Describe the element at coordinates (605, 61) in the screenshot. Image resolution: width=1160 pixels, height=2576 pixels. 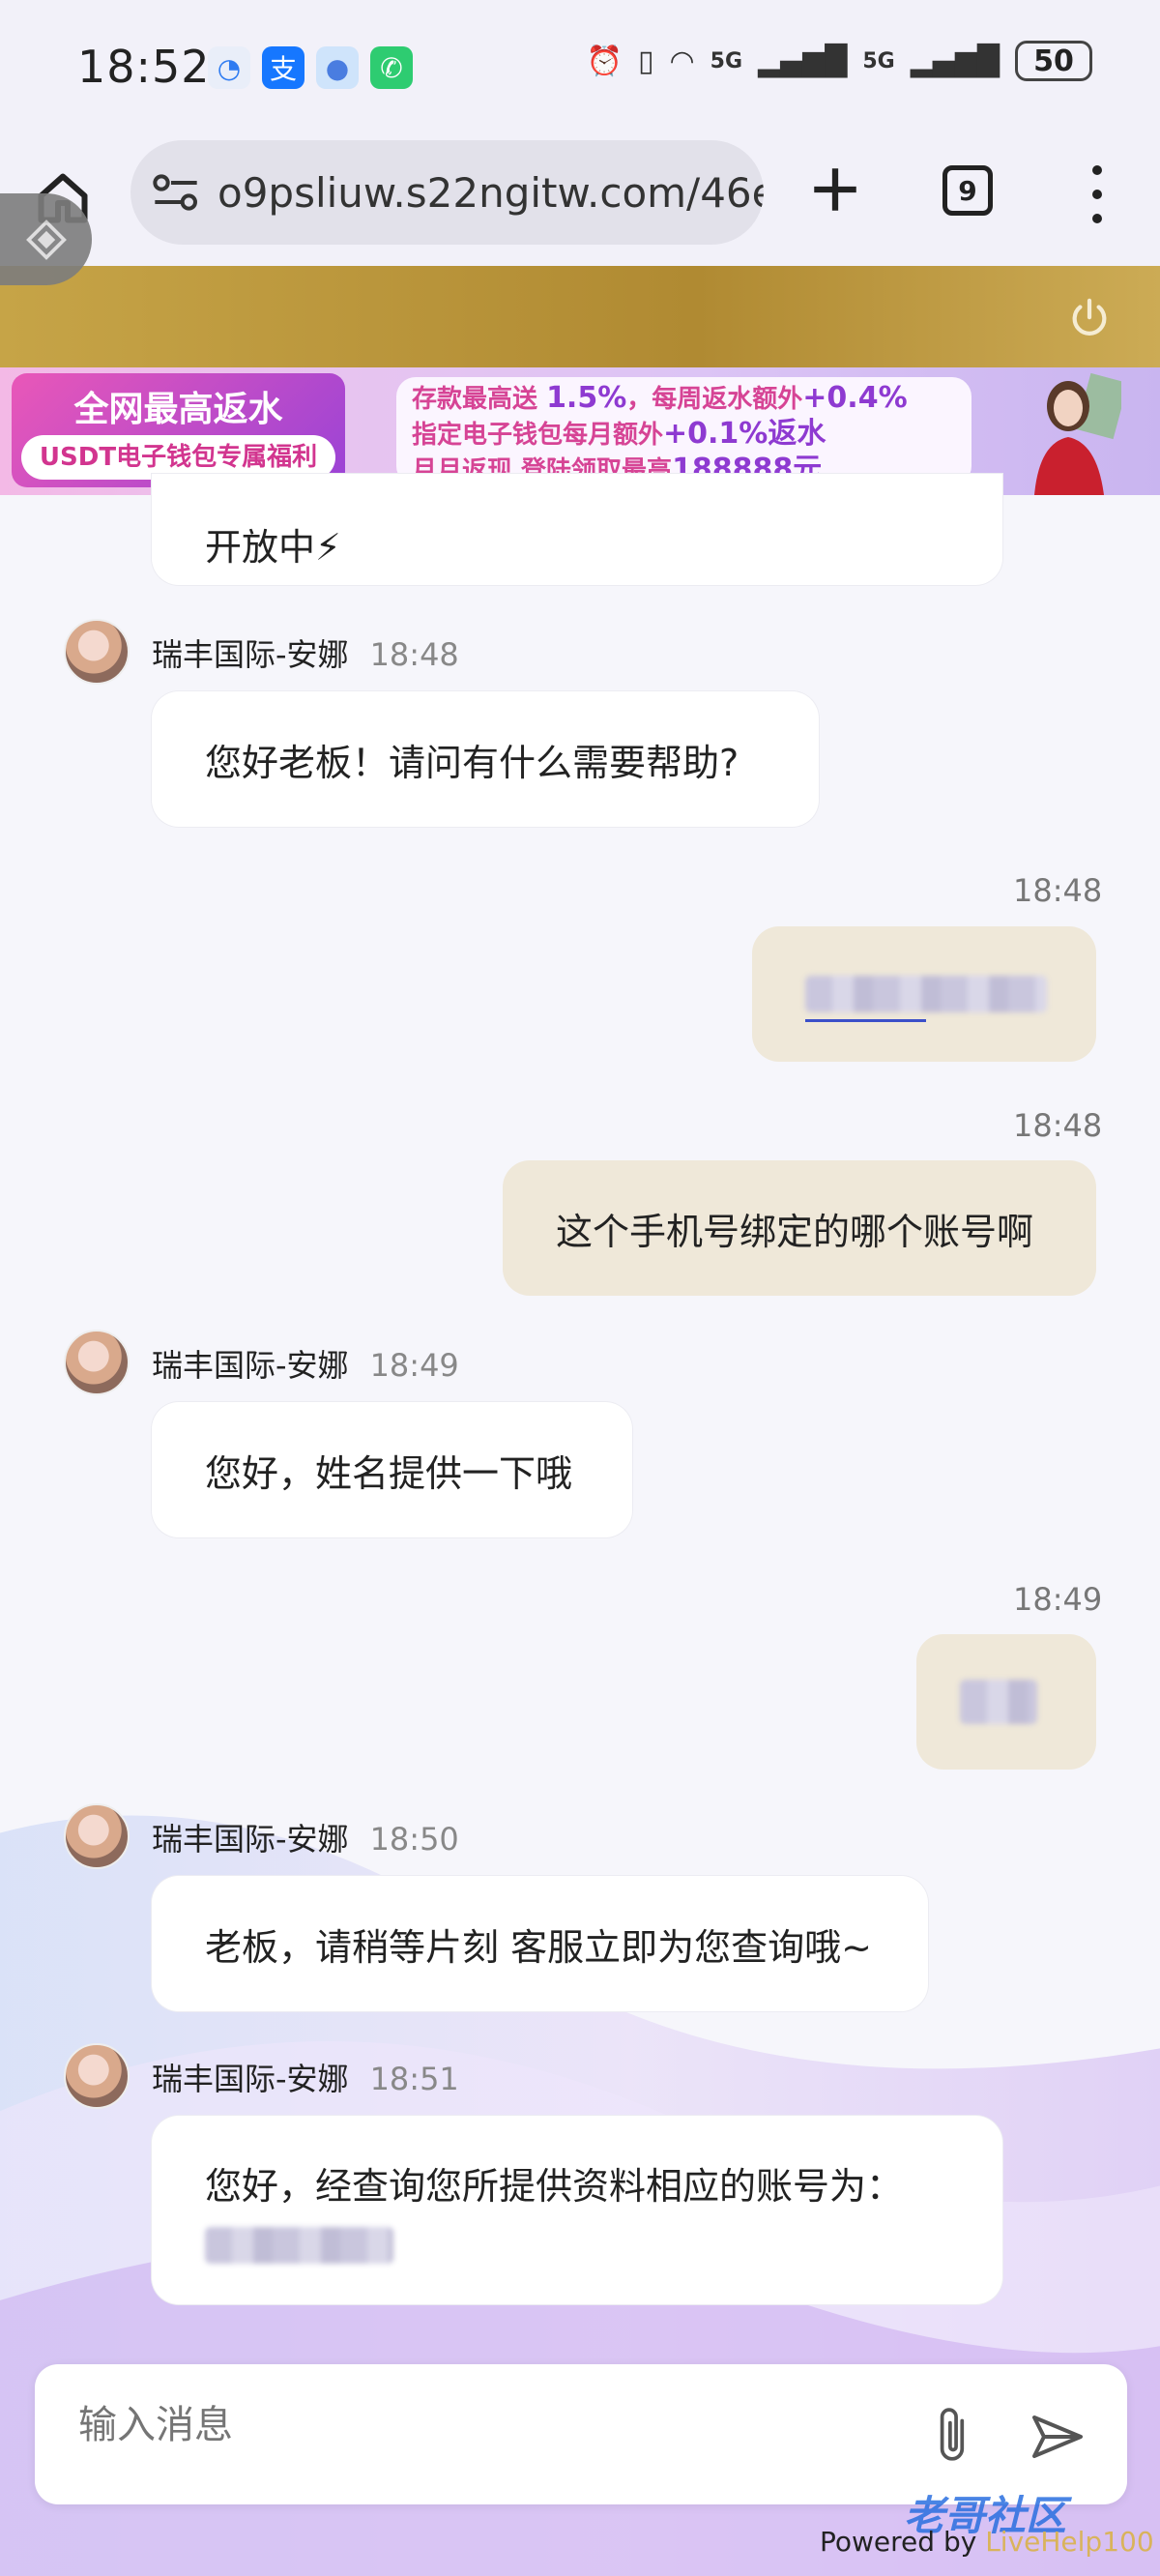
I see `alarm-icon: ⏰` at that location.